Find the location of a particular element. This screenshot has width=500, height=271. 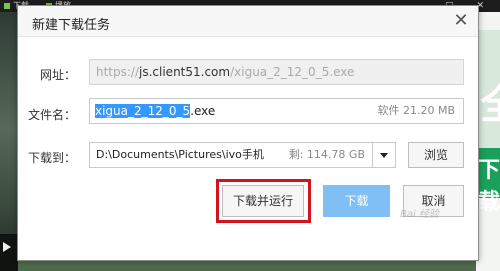

background-left-image is located at coordinates (9, 141).